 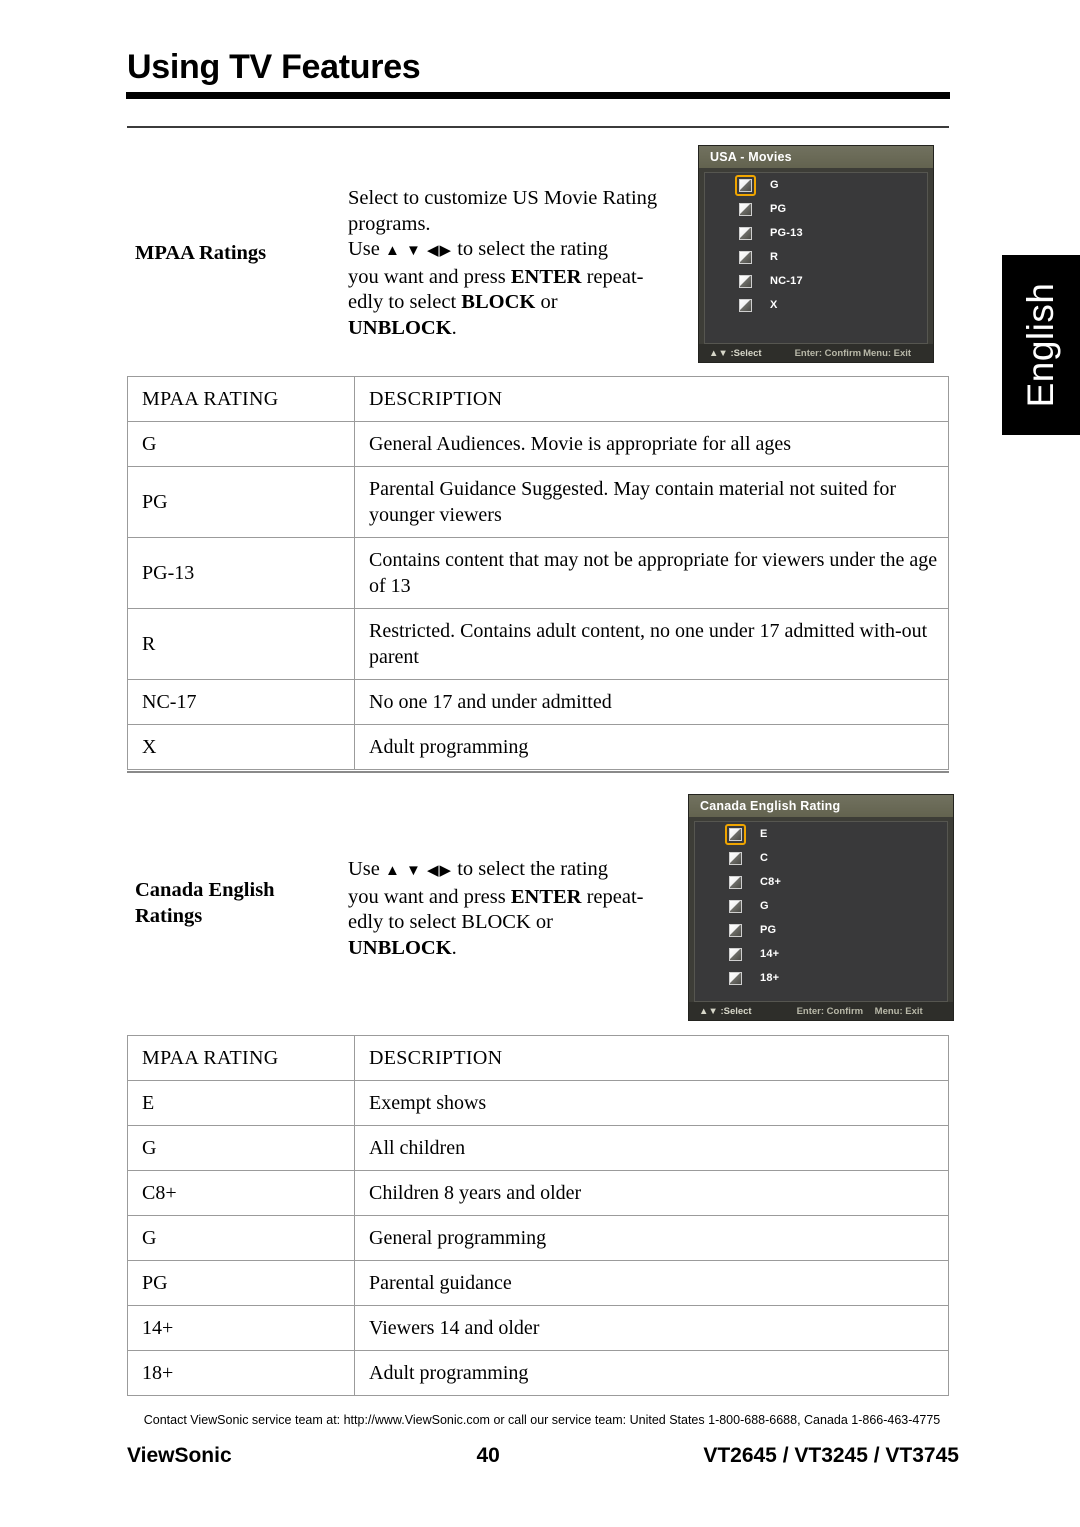 I want to click on language-tab-label: English, so click(x=1040, y=345).